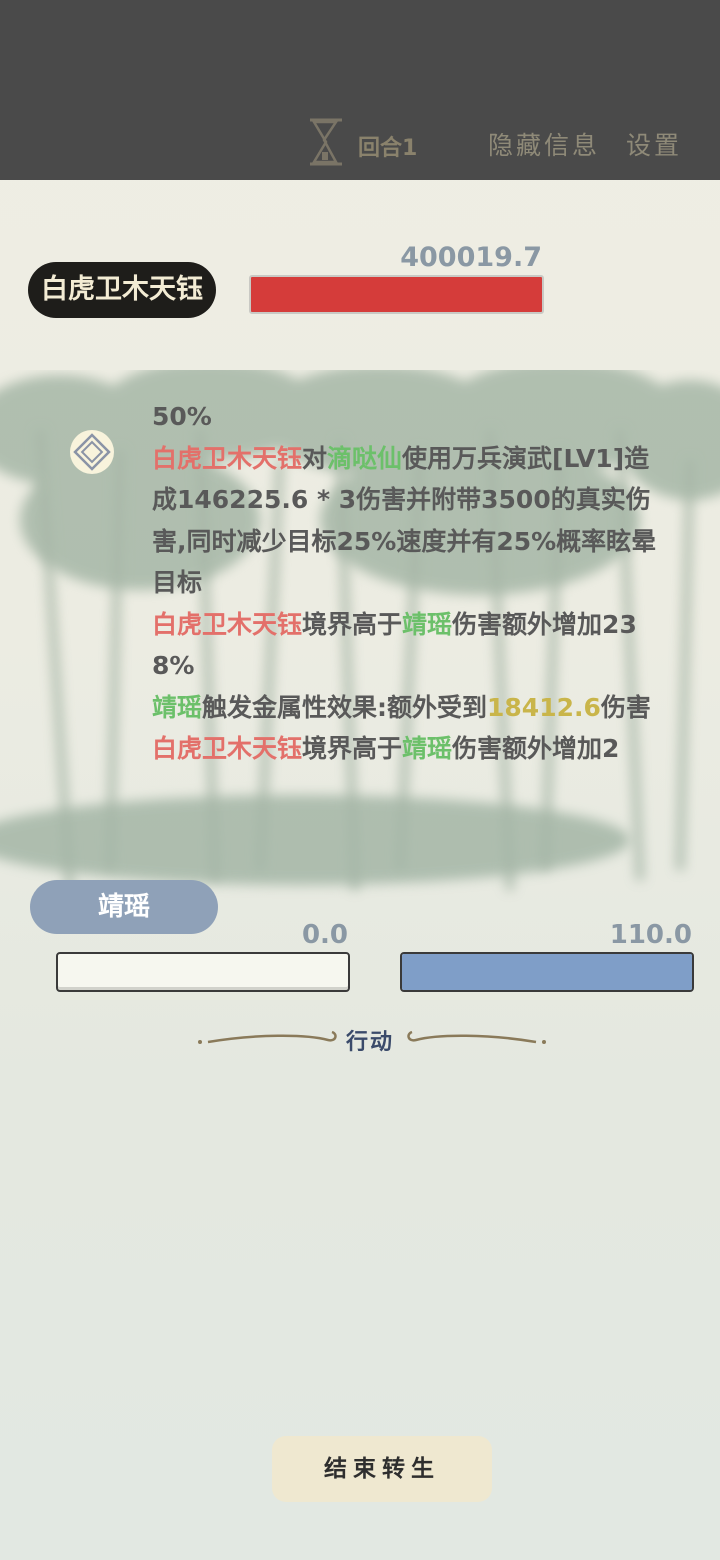 The height and width of the screenshot is (1560, 720). Describe the element at coordinates (650, 935) in the screenshot. I see `player-mp-value: 110.0` at that location.